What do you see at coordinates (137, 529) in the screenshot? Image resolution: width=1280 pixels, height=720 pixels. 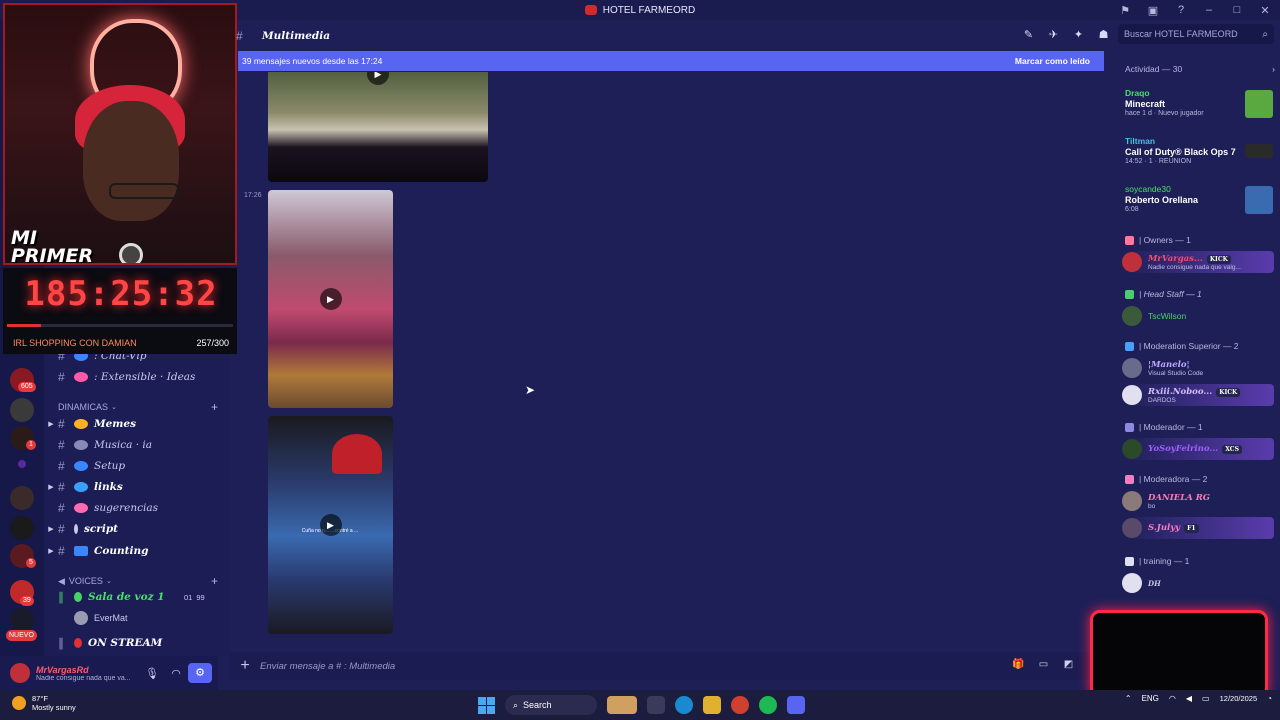 I see `channel-item-script: ▶ # script` at bounding box center [137, 529].